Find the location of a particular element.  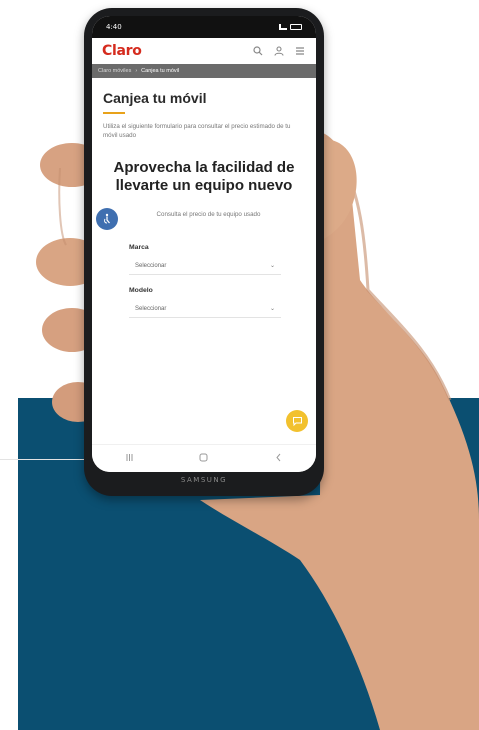

breadcrumb: Claro móviles › Canjea tu móvil is located at coordinates (204, 71).